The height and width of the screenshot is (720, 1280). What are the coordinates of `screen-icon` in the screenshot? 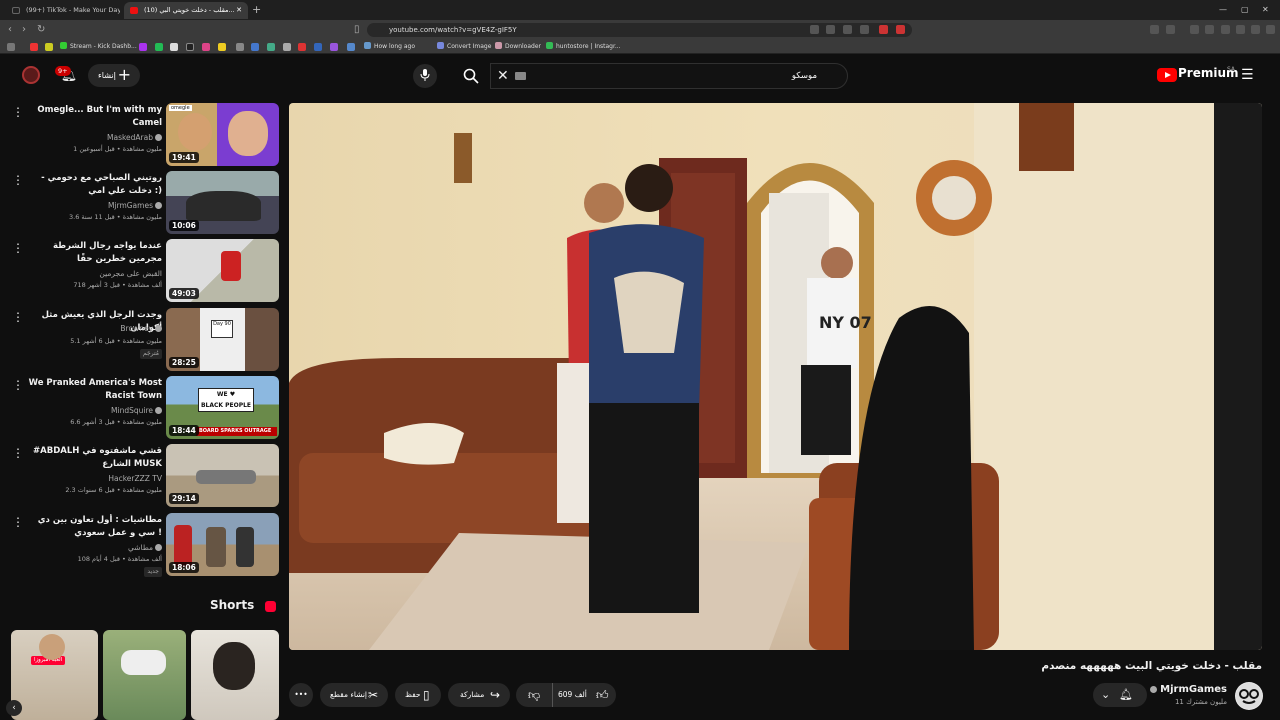 It's located at (814, 29).